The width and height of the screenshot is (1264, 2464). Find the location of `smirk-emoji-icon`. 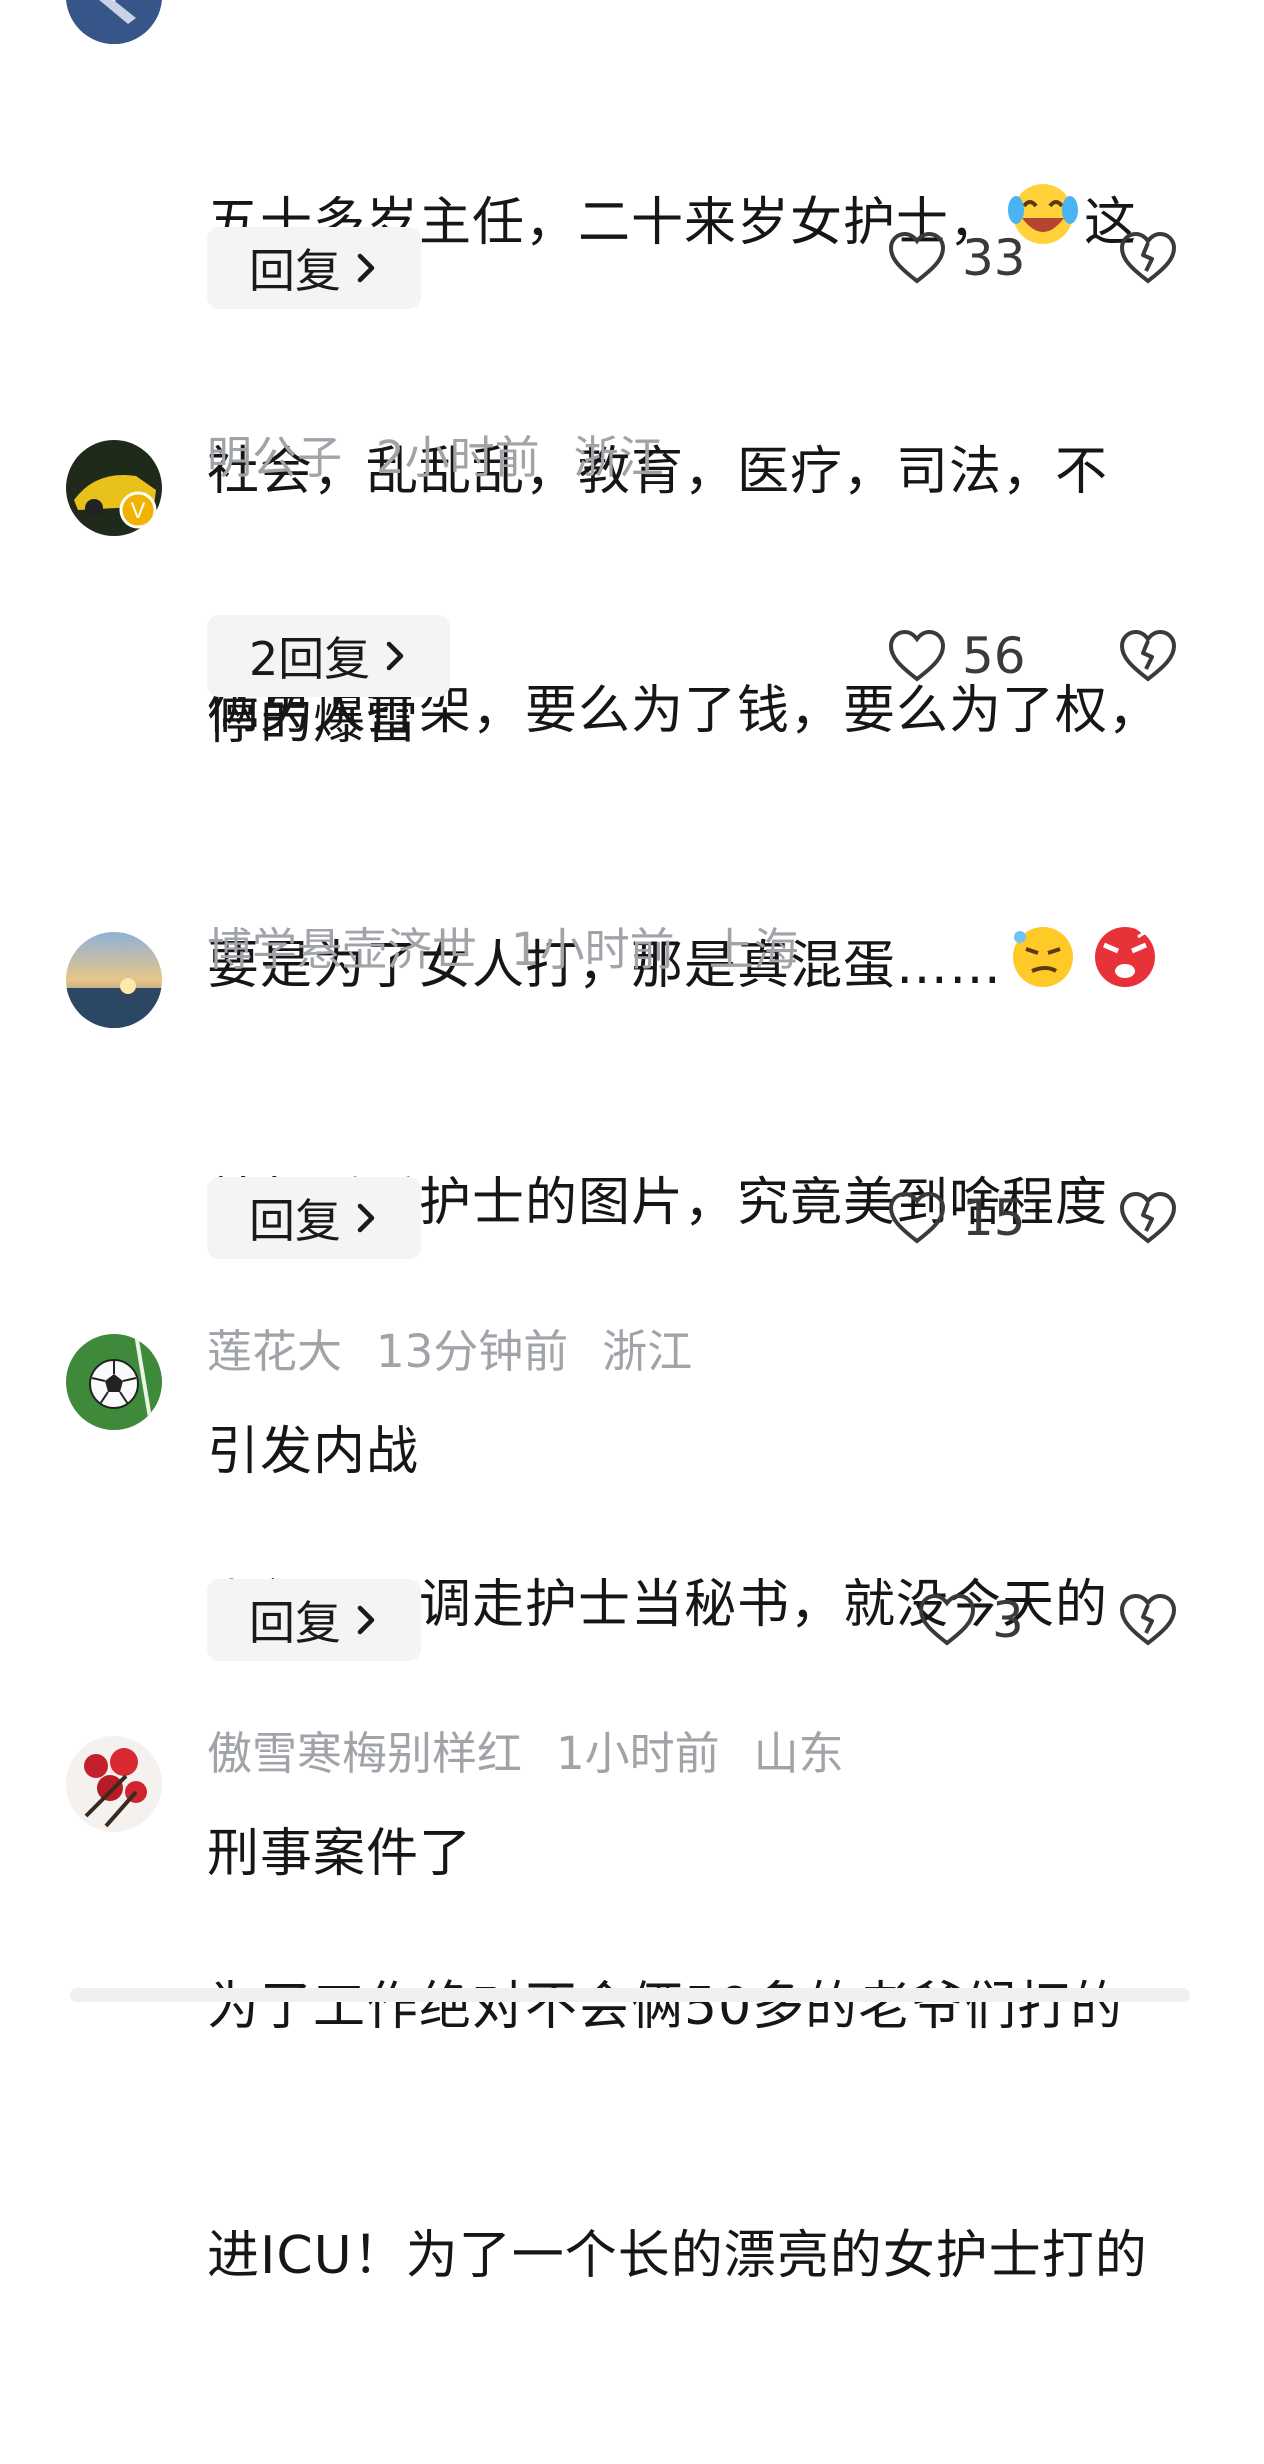

smirk-emoji-icon is located at coordinates (1043, 957).